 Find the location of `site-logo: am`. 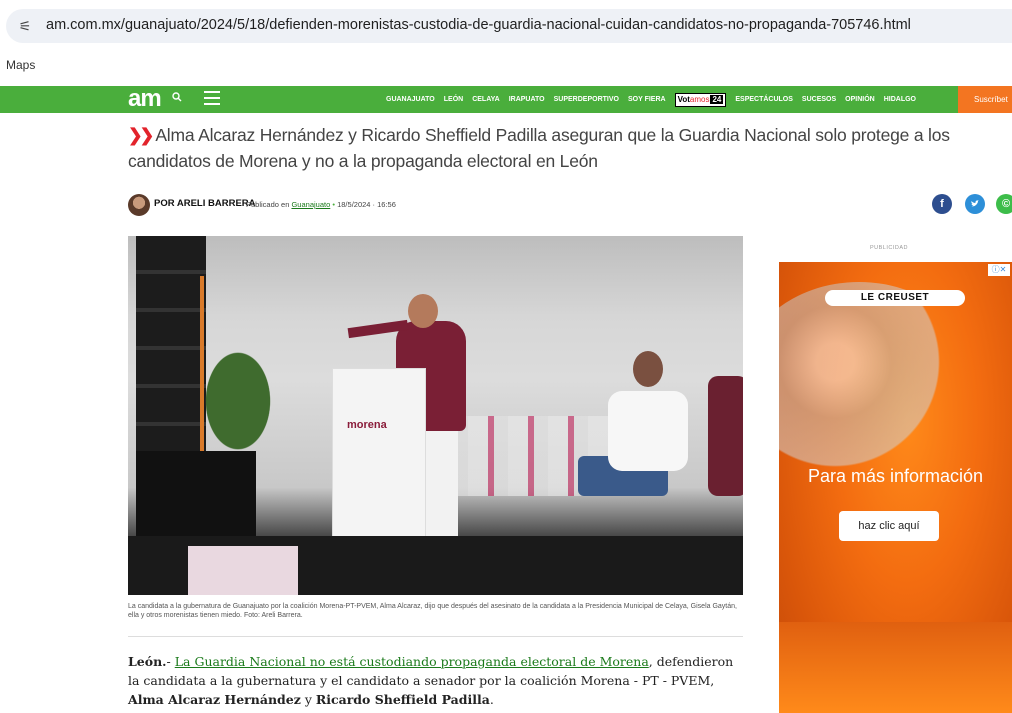

site-logo: am is located at coordinates (145, 98).